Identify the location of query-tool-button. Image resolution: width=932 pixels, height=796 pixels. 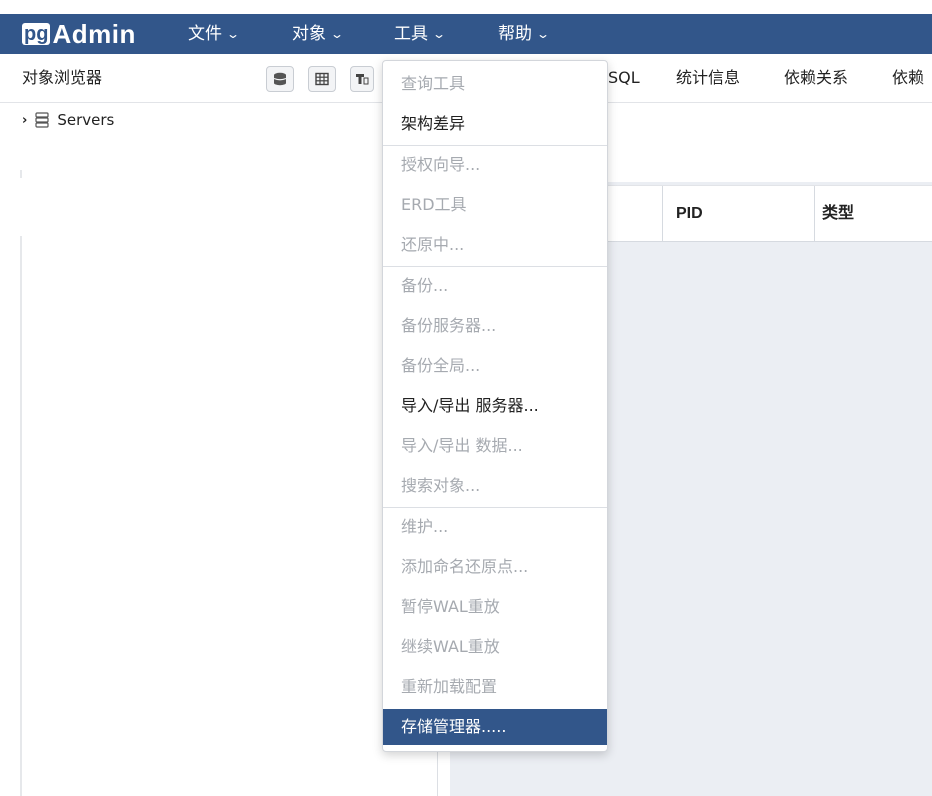
(280, 79).